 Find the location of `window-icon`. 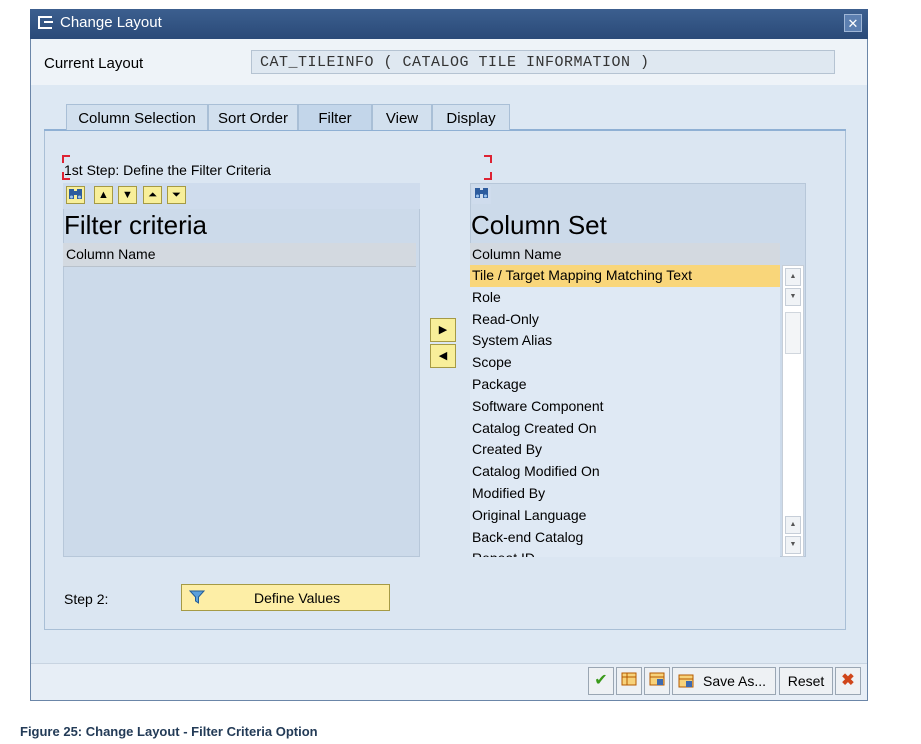

window-icon is located at coordinates (45, 22).